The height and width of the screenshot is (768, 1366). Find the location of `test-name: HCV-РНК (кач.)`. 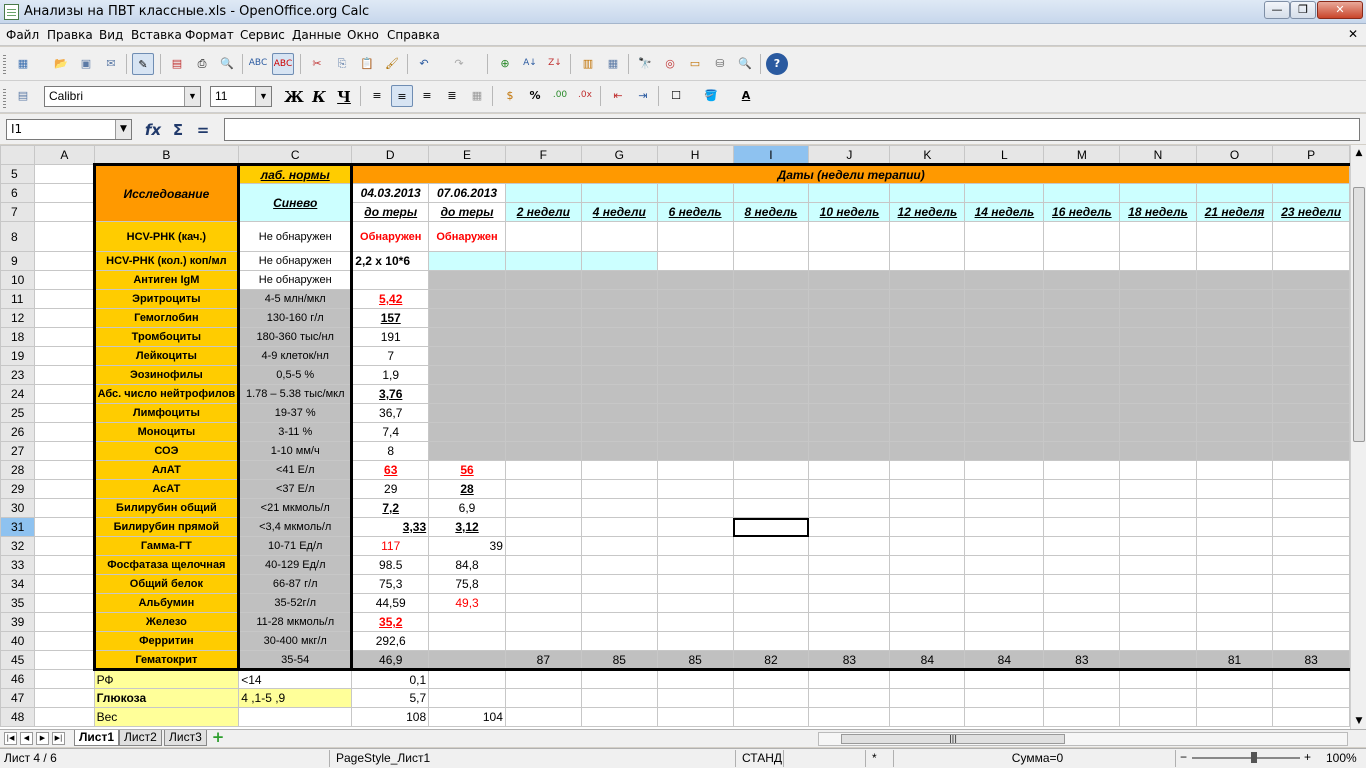

test-name: HCV-РНК (кач.) is located at coordinates (166, 236).